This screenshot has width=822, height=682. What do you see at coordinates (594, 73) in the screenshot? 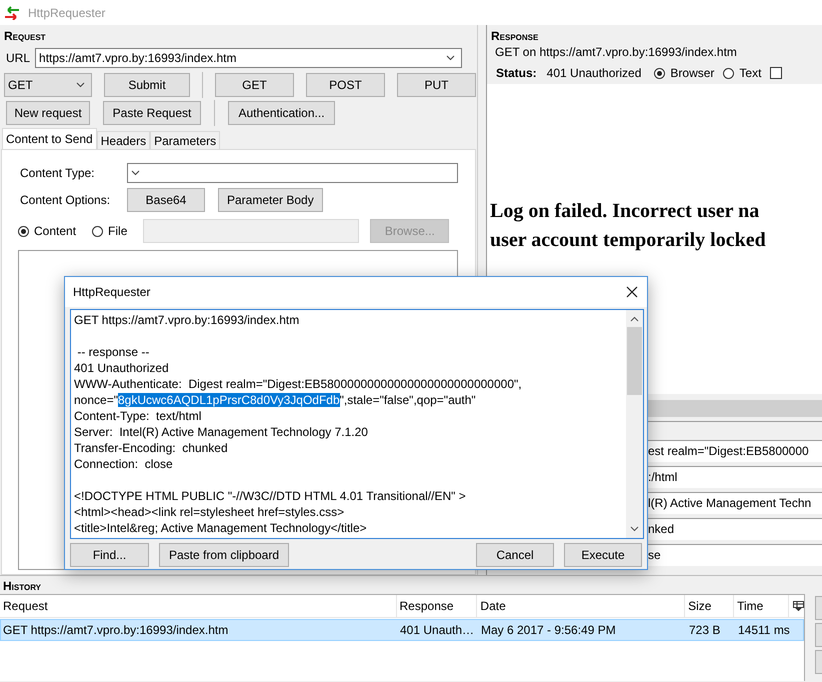
I see `status-value: 401 Unauthorized` at bounding box center [594, 73].